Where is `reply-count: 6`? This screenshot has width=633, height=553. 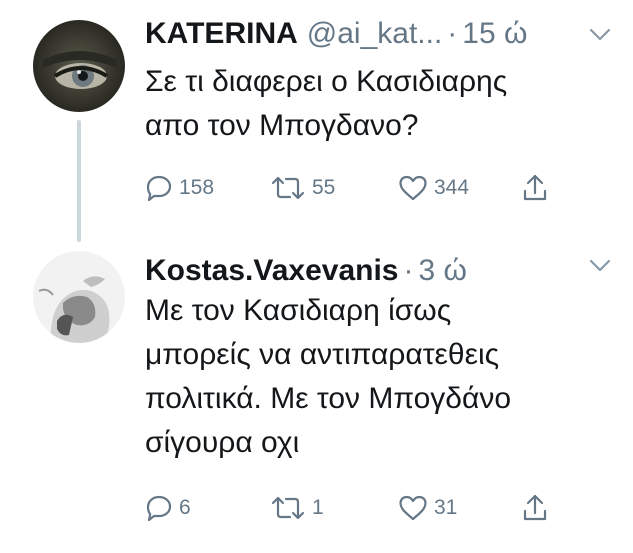 reply-count: 6 is located at coordinates (185, 507).